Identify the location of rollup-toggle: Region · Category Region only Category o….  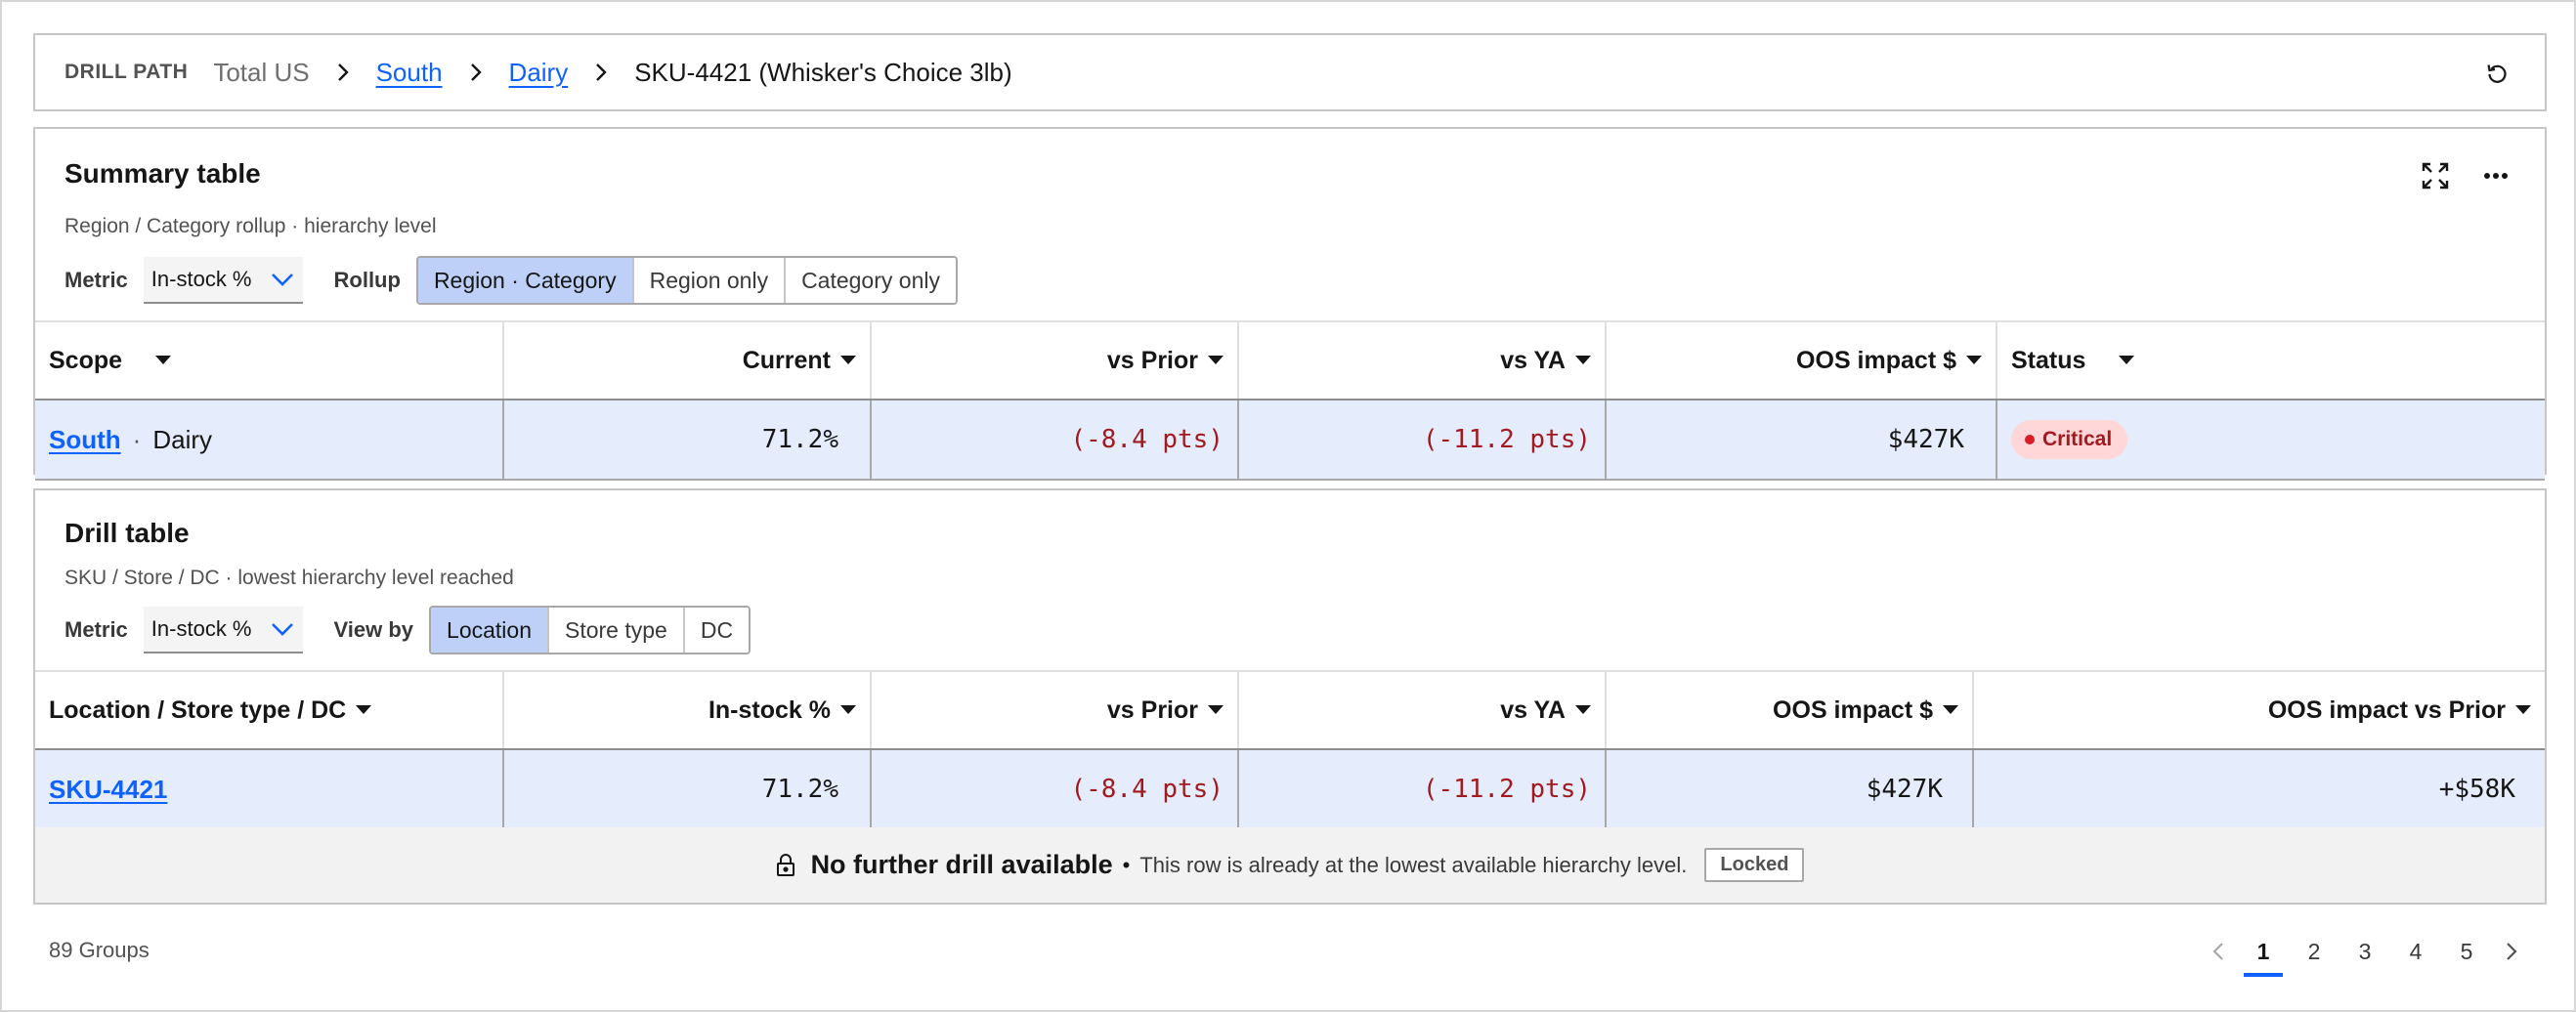
(686, 281).